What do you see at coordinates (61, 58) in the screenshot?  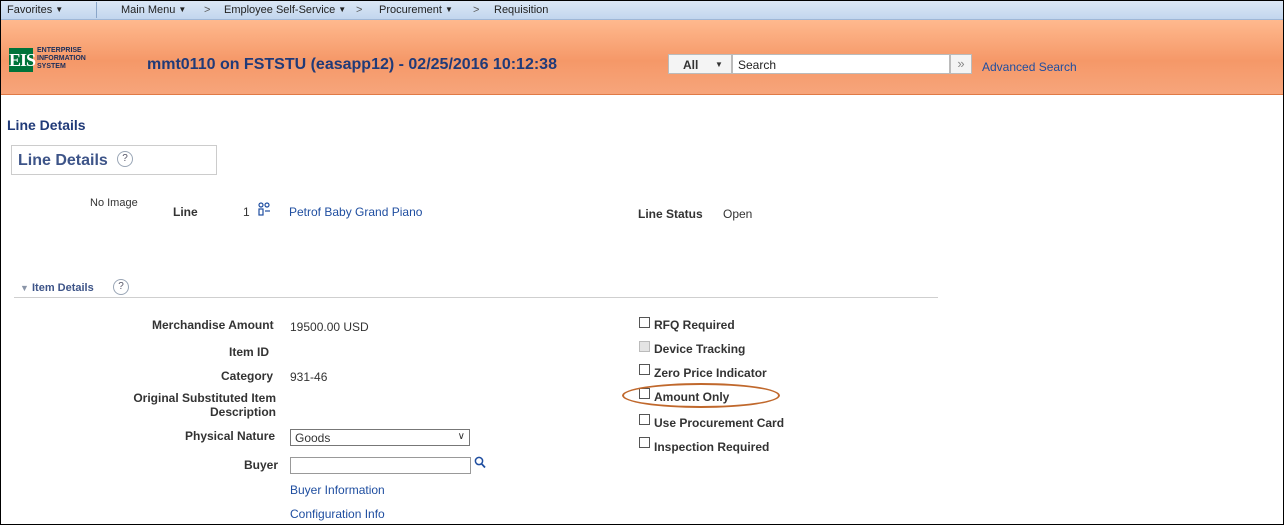 I see `logo-text: ENTERPRISE INFORMATION SYSTEM` at bounding box center [61, 58].